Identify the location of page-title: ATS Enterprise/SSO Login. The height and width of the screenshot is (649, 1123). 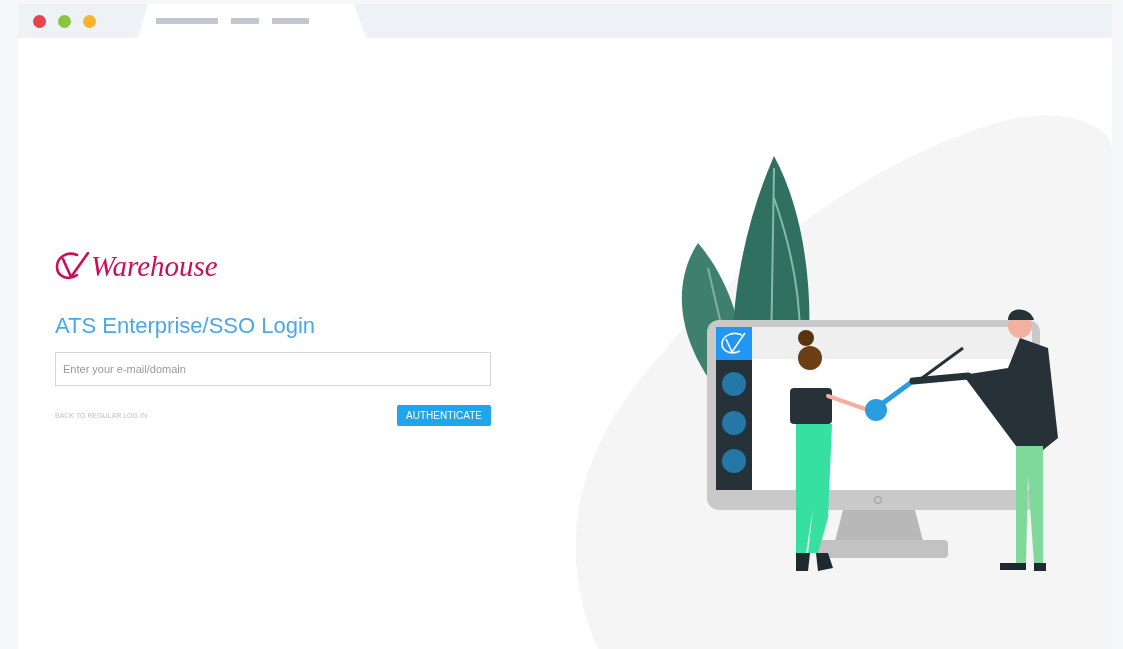
(186, 326).